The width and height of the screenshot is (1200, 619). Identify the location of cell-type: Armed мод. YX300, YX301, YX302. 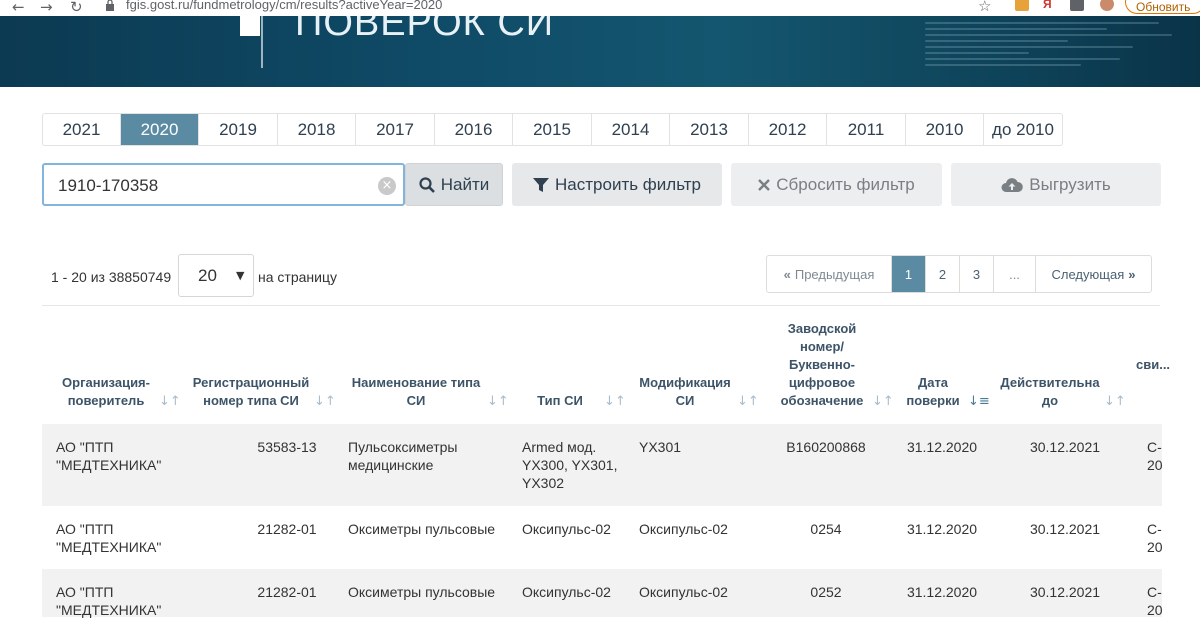
(570, 465).